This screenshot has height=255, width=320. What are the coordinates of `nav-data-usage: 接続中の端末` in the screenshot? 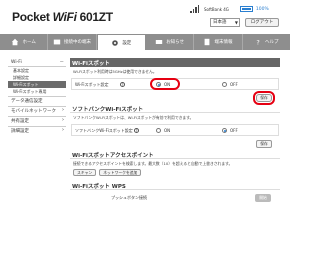 It's located at (72, 42).